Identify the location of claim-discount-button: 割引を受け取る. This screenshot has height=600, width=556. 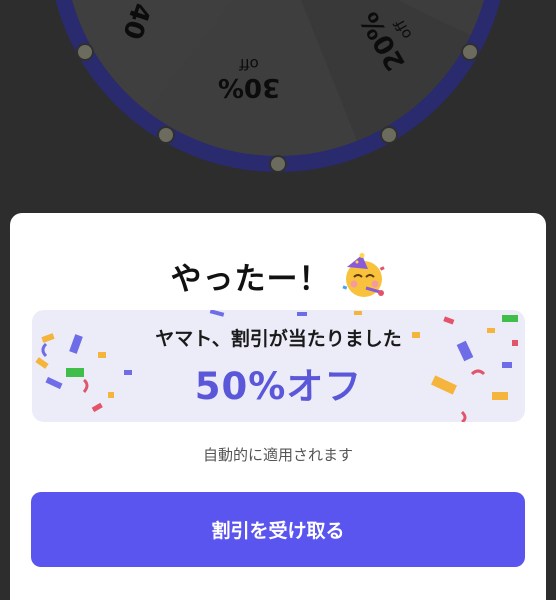
(278, 529).